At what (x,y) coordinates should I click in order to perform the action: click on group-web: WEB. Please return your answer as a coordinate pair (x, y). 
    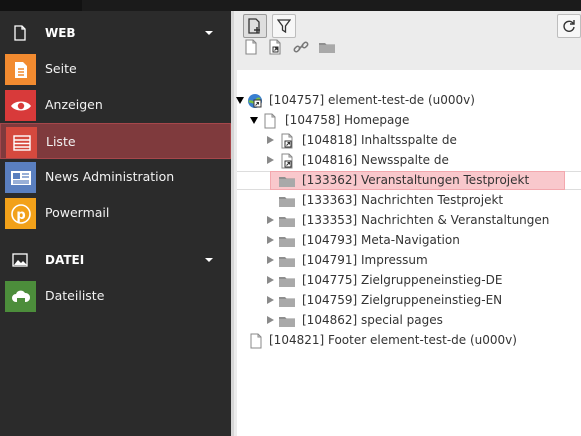
    Looking at the image, I should click on (115, 33).